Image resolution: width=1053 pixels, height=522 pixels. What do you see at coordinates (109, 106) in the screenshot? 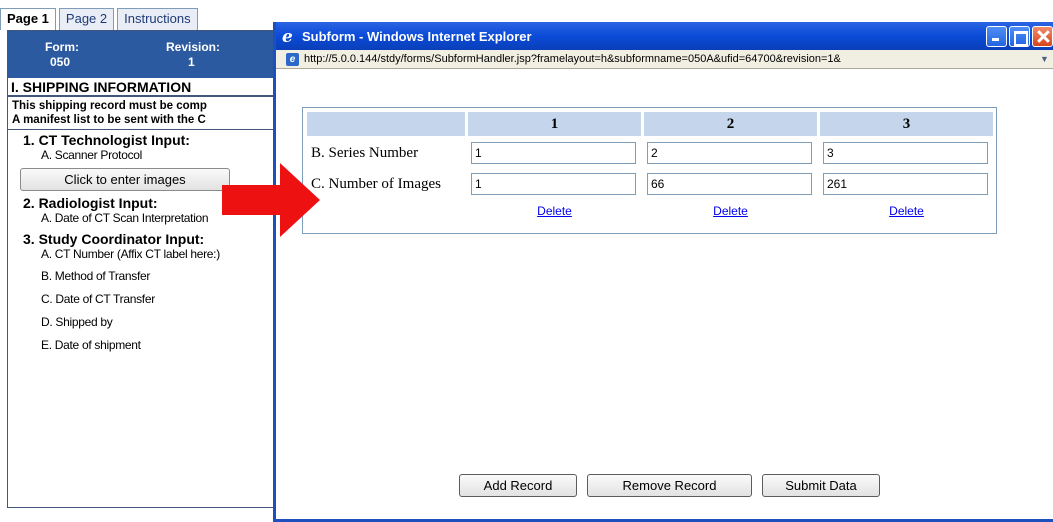
I see `notice-line-1: This shipping record must be comp` at bounding box center [109, 106].